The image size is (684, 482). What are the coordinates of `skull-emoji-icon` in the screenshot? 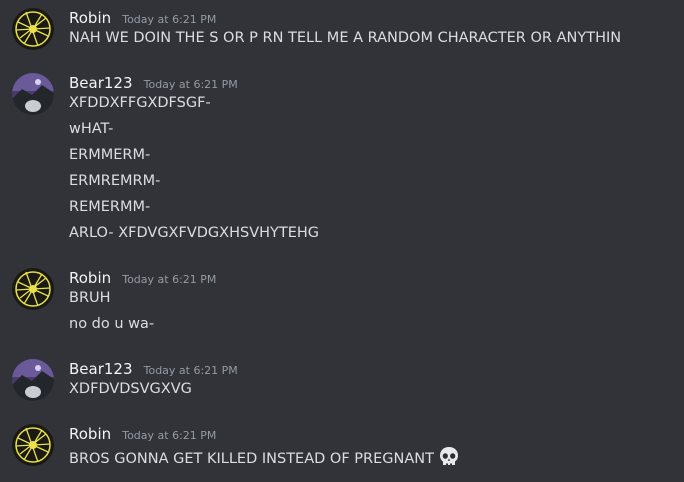 It's located at (449, 459).